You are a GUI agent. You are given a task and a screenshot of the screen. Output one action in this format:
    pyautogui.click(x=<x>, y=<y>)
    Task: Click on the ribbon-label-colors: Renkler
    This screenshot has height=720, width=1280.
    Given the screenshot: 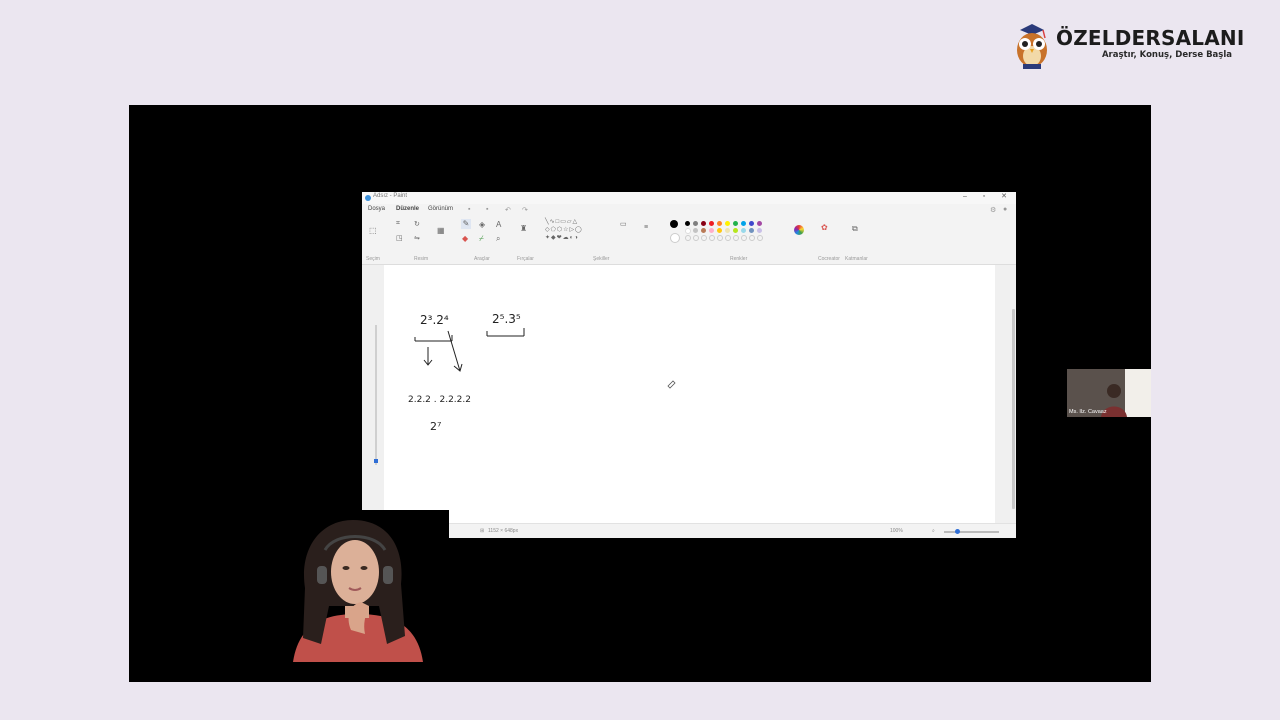 What is the action you would take?
    pyautogui.click(x=739, y=259)
    